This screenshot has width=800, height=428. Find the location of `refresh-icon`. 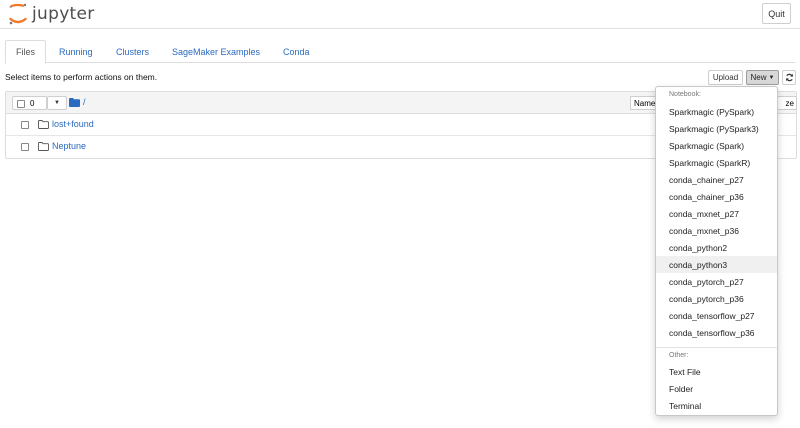

refresh-icon is located at coordinates (789, 77).